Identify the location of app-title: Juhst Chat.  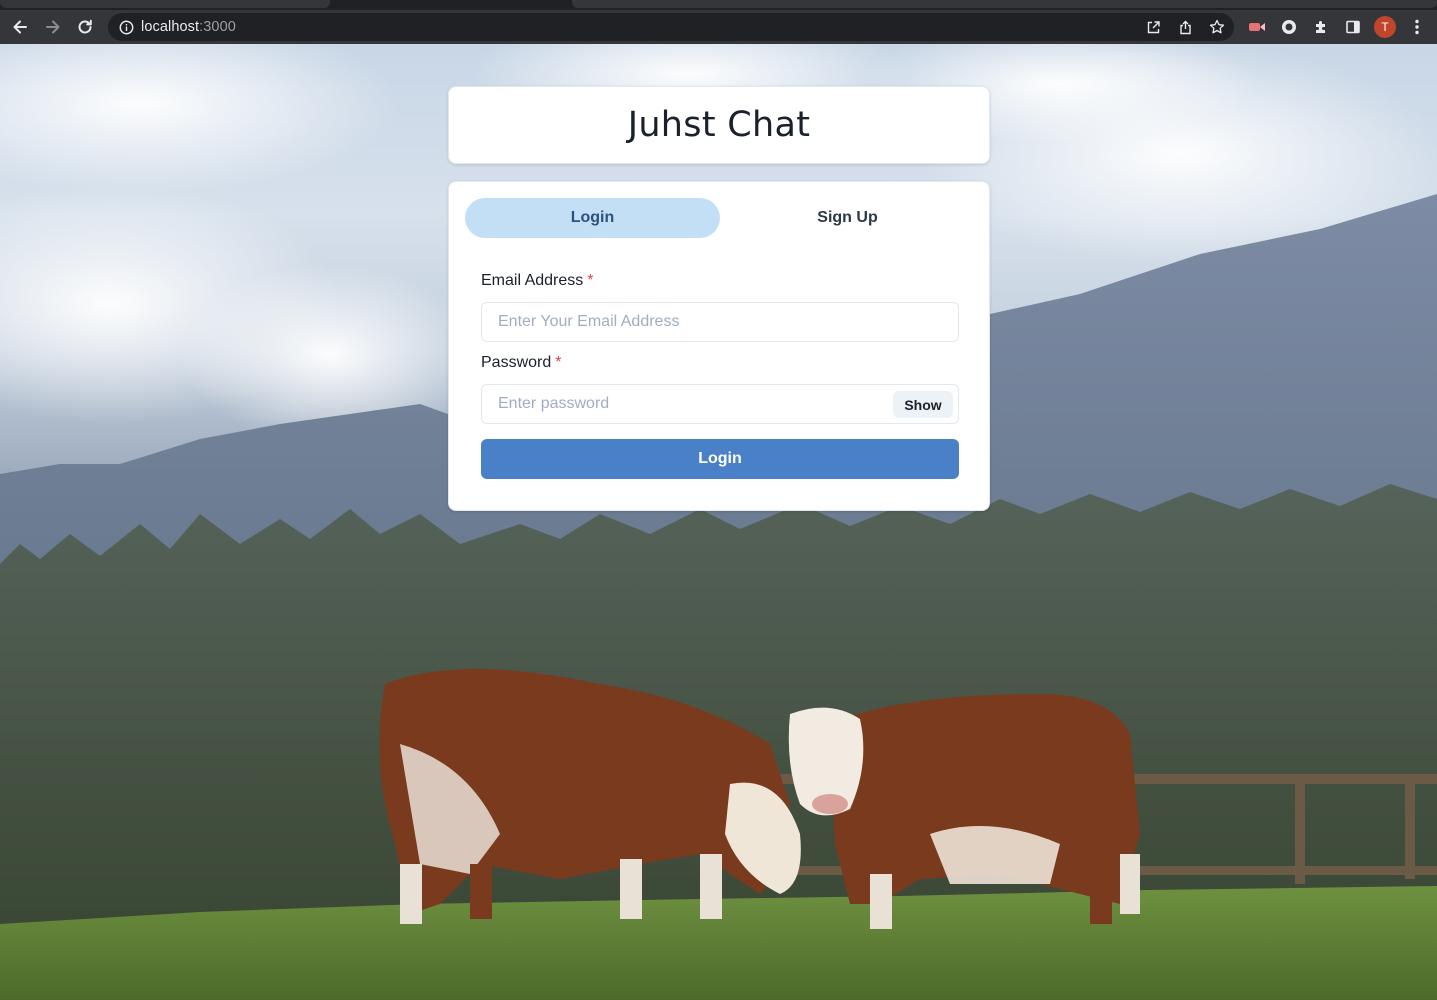
(719, 125).